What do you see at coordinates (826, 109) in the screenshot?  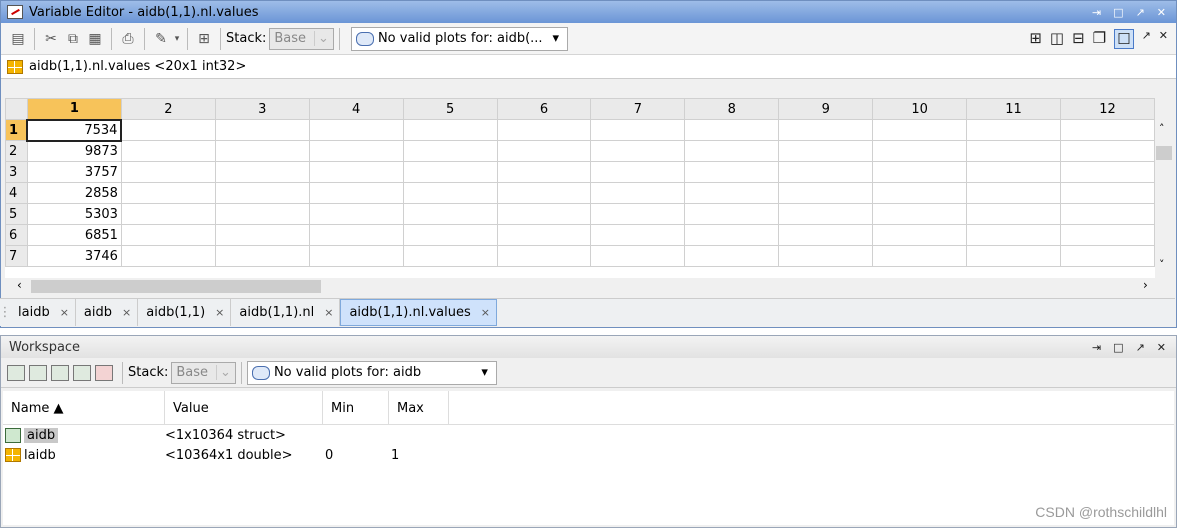 I see `column-header: 9` at bounding box center [826, 109].